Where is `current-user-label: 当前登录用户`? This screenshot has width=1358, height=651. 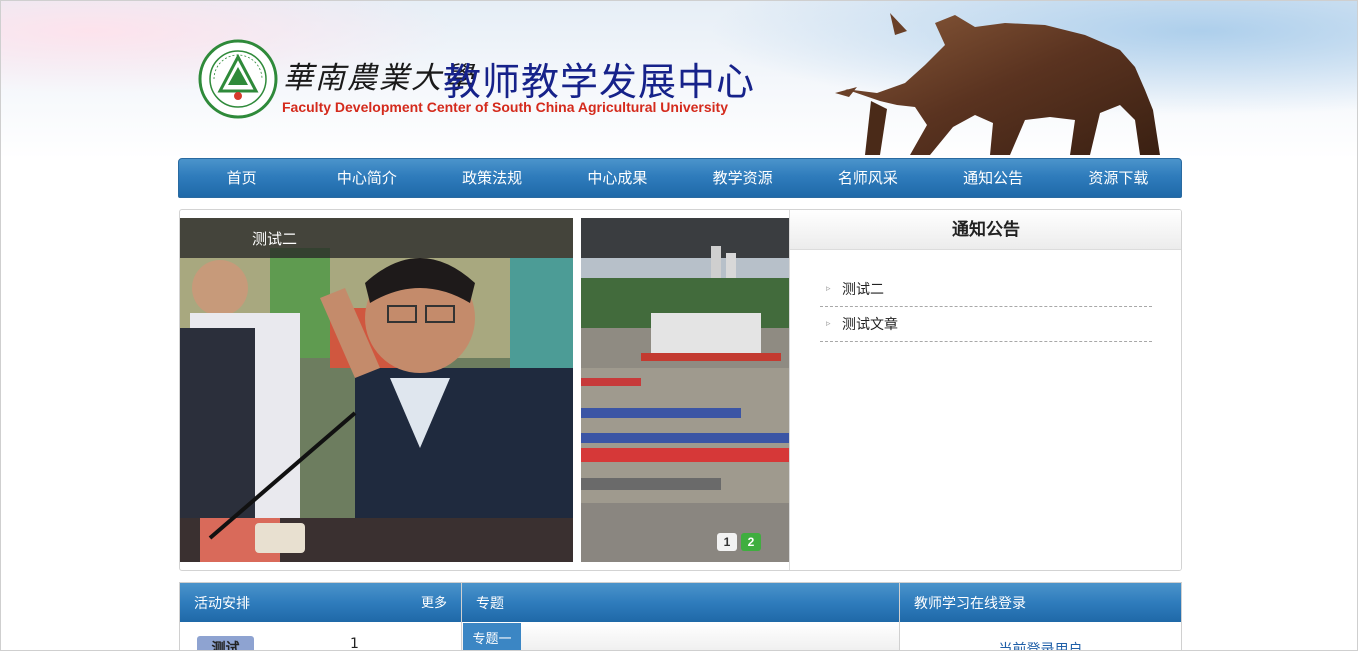
current-user-label: 当前登录用户 is located at coordinates (1040, 646).